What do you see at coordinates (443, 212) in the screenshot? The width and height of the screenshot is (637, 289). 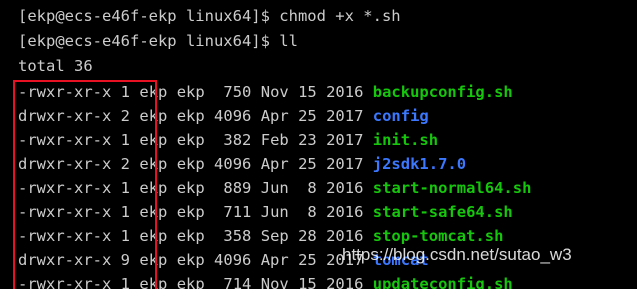 I see `listing-filename: start-safe64.sh` at bounding box center [443, 212].